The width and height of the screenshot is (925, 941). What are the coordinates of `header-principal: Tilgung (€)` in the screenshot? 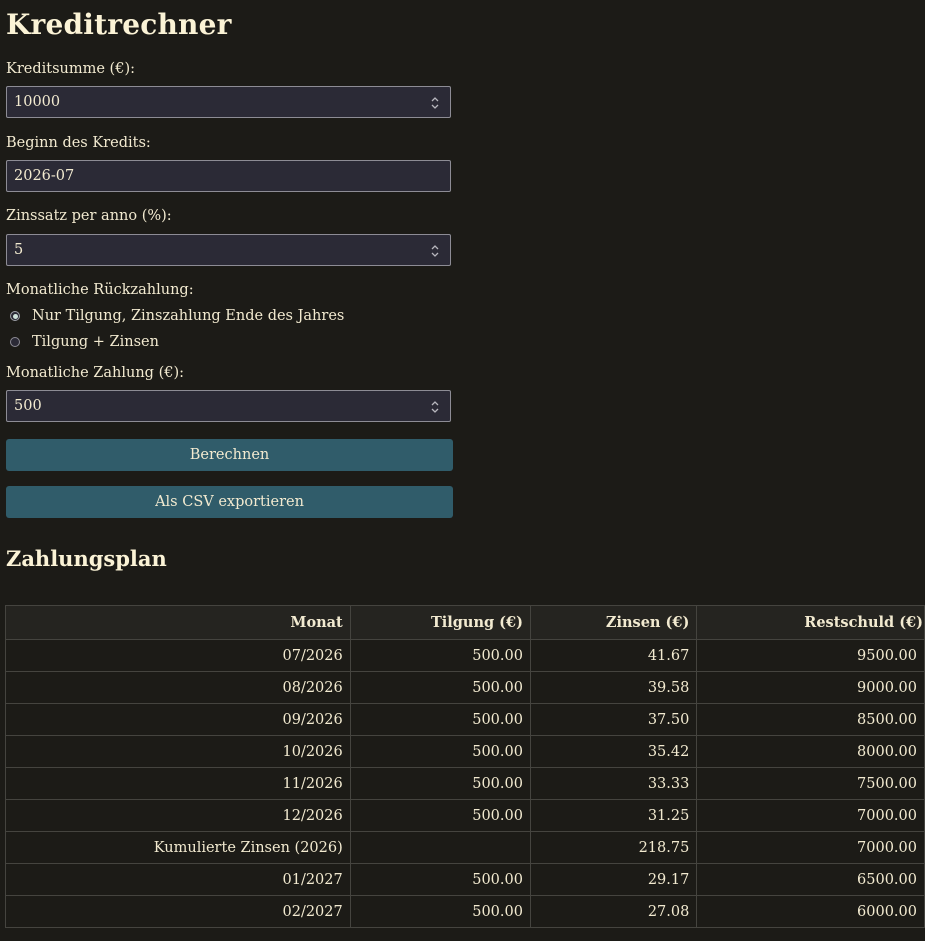 It's located at (440, 622).